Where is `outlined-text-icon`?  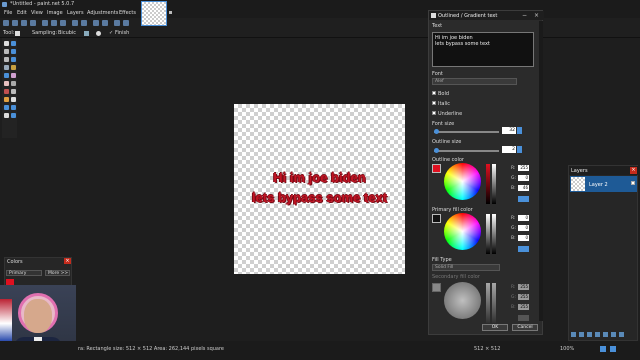 outlined-text-icon is located at coordinates (6, 115).